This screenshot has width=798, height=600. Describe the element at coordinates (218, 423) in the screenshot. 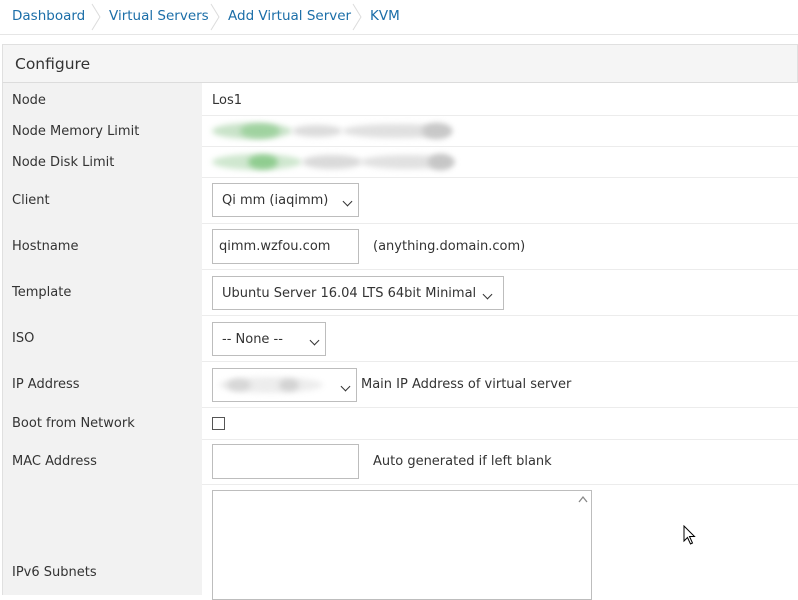

I see `boot-from-network-checkbox` at that location.